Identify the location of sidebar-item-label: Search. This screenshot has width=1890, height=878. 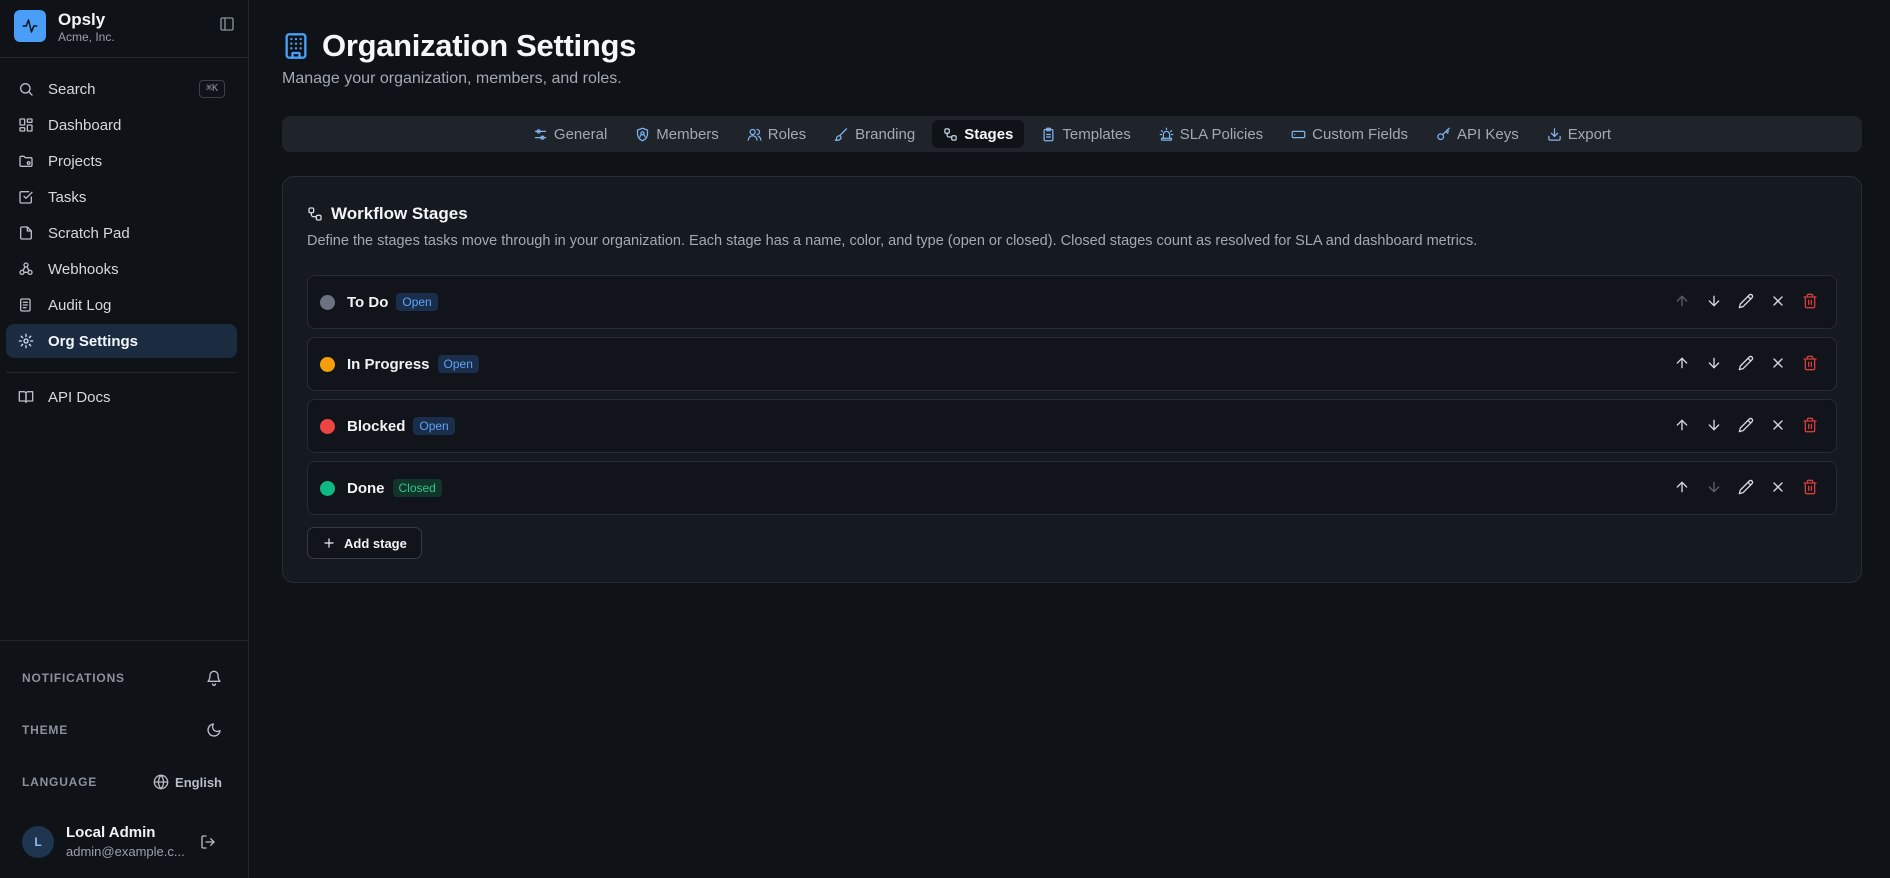
(72, 89).